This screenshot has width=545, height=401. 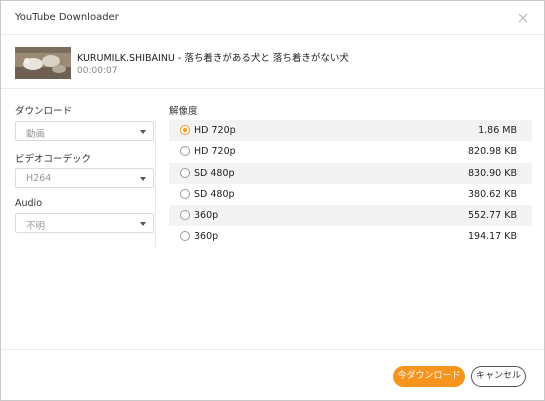 What do you see at coordinates (97, 71) in the screenshot?
I see `video-duration: 00:00:07` at bounding box center [97, 71].